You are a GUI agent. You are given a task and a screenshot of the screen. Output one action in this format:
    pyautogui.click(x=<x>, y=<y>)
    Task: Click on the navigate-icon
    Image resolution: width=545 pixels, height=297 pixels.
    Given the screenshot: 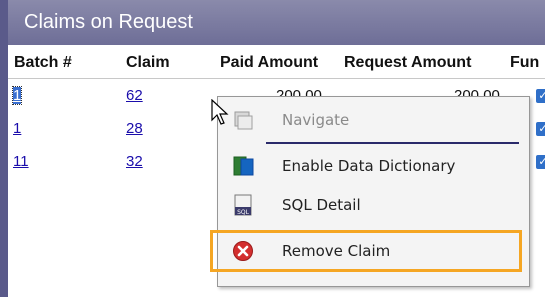 What is the action you would take?
    pyautogui.click(x=243, y=120)
    